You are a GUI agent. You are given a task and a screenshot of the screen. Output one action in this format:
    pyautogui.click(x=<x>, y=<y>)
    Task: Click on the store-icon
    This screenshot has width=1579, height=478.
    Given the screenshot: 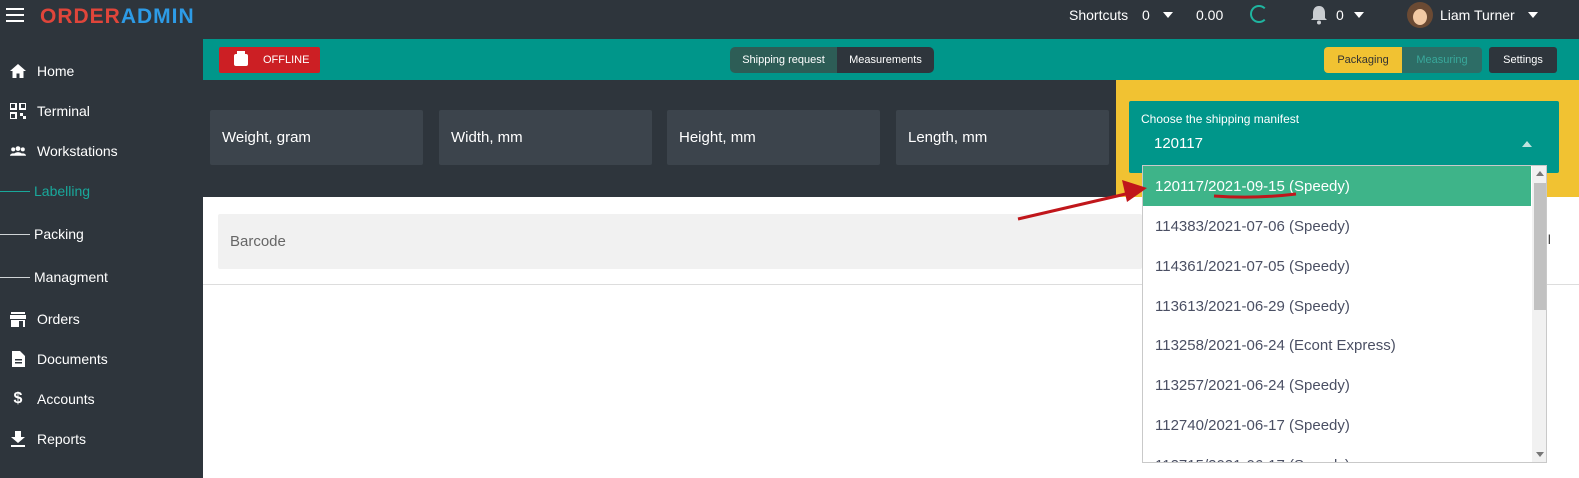 What is the action you would take?
    pyautogui.click(x=18, y=319)
    